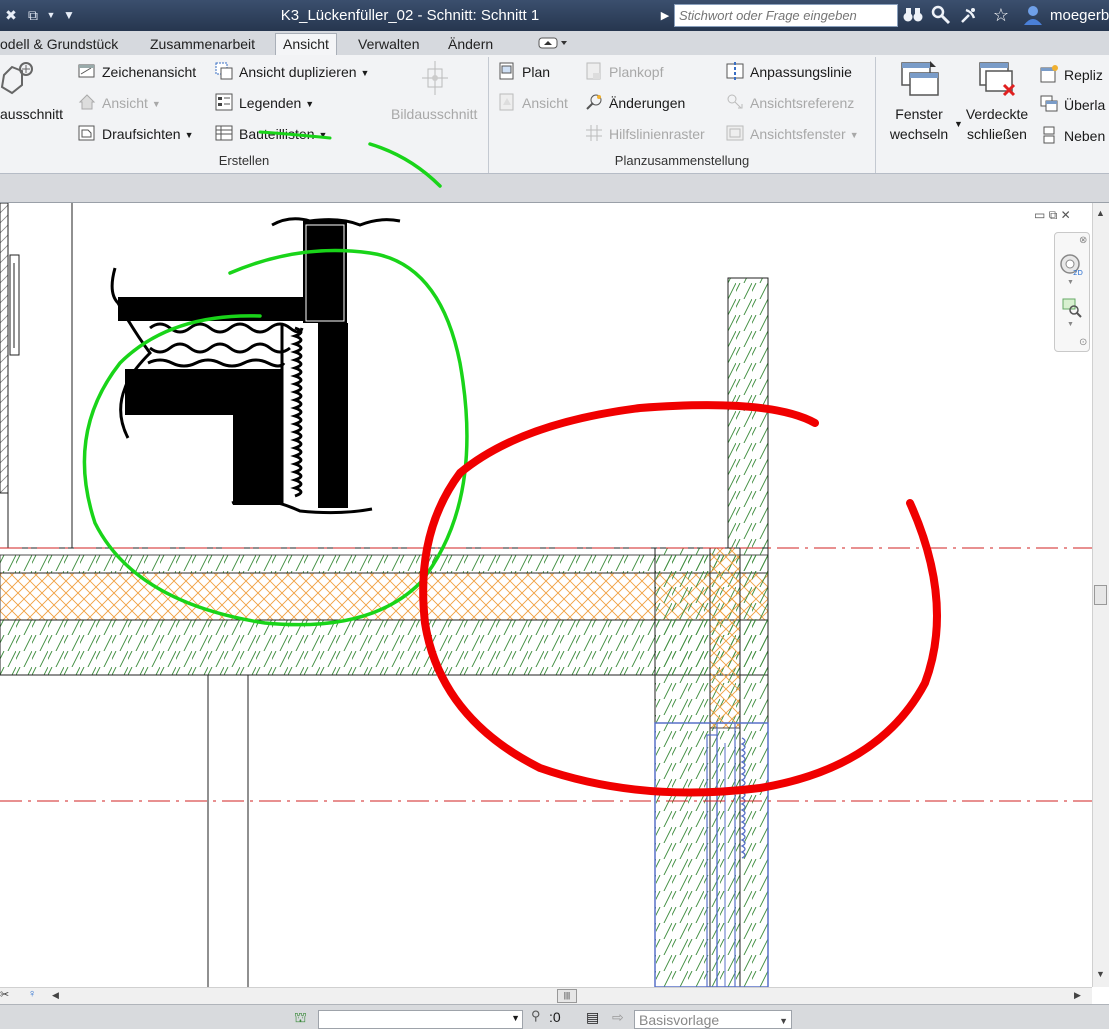 The width and height of the screenshot is (1109, 1030). What do you see at coordinates (87, 102) in the screenshot?
I see `house-icon` at bounding box center [87, 102].